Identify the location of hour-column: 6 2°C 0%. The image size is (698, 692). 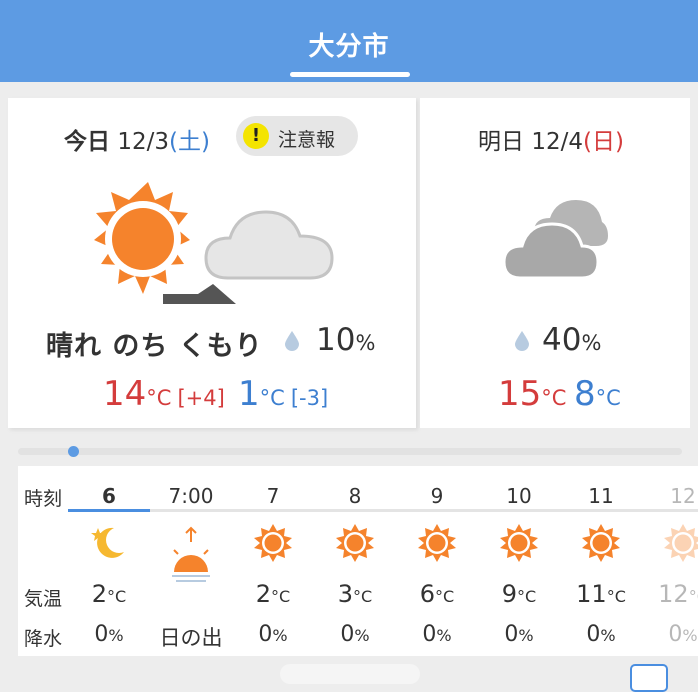
(109, 561).